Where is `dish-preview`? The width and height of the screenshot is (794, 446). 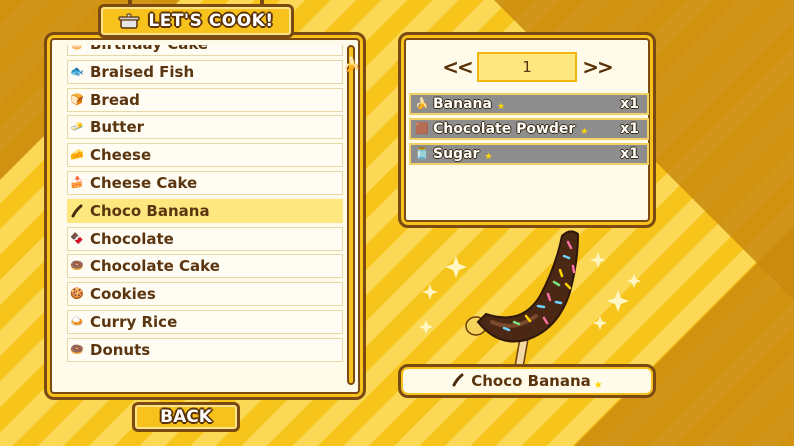
dish-preview is located at coordinates (538, 297).